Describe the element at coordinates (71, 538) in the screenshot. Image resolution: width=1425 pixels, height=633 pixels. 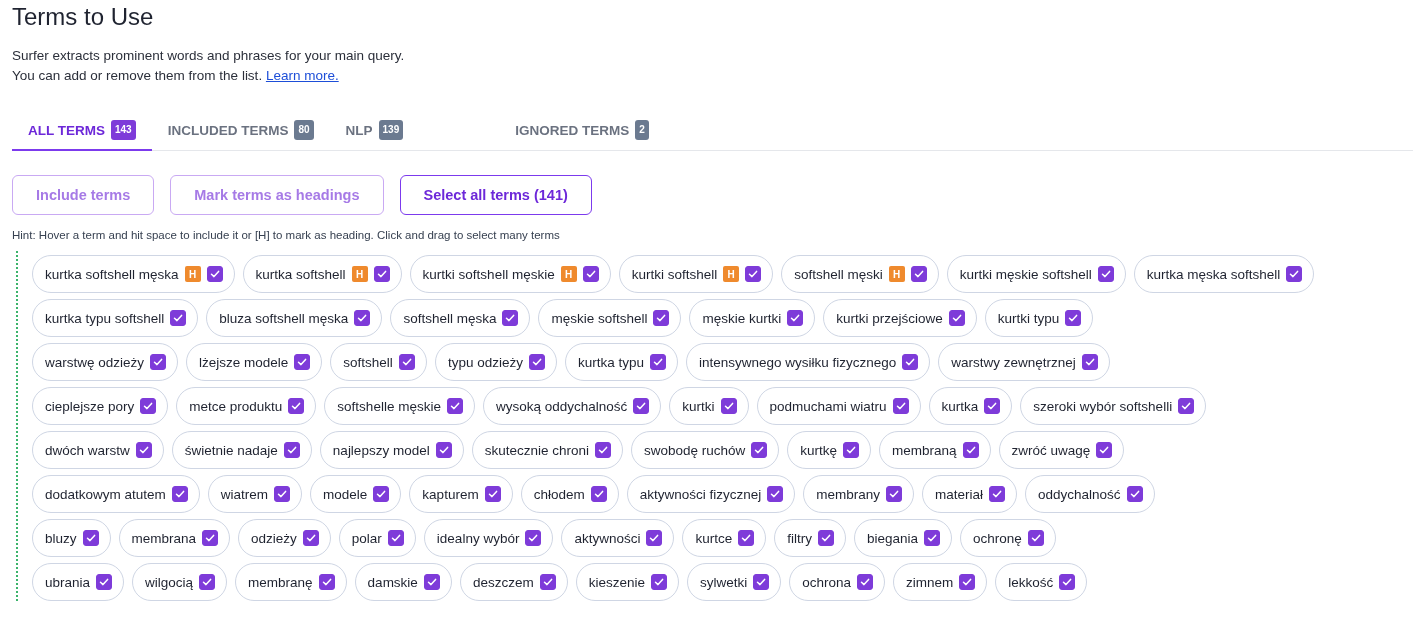
I see `term-chip: bluzy` at that location.